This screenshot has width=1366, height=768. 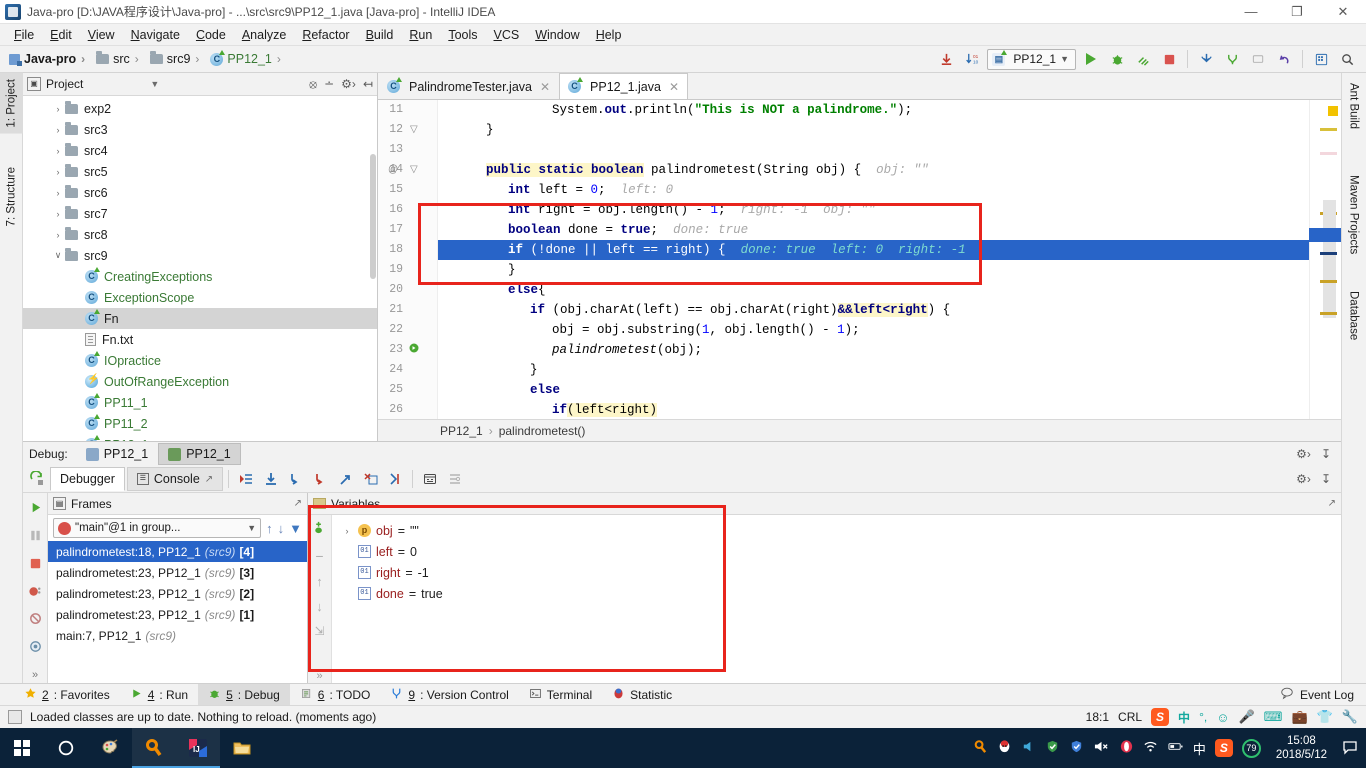 I want to click on code-fold-icon: ▽, so click(x=414, y=130).